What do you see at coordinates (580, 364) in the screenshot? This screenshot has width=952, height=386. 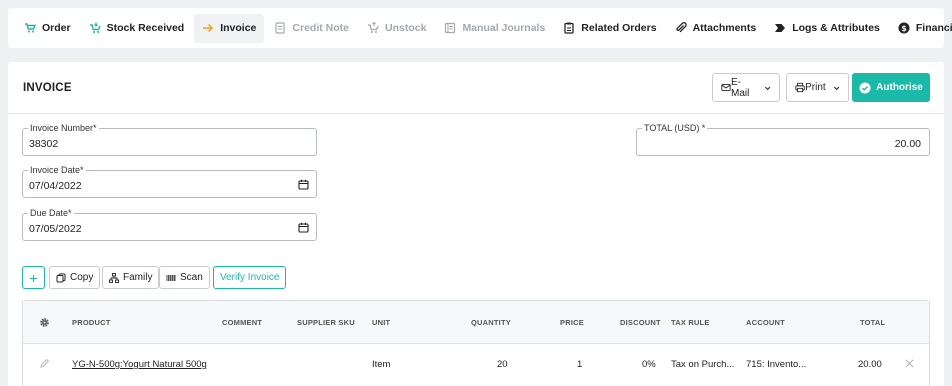 I see `cell-price: 1` at bounding box center [580, 364].